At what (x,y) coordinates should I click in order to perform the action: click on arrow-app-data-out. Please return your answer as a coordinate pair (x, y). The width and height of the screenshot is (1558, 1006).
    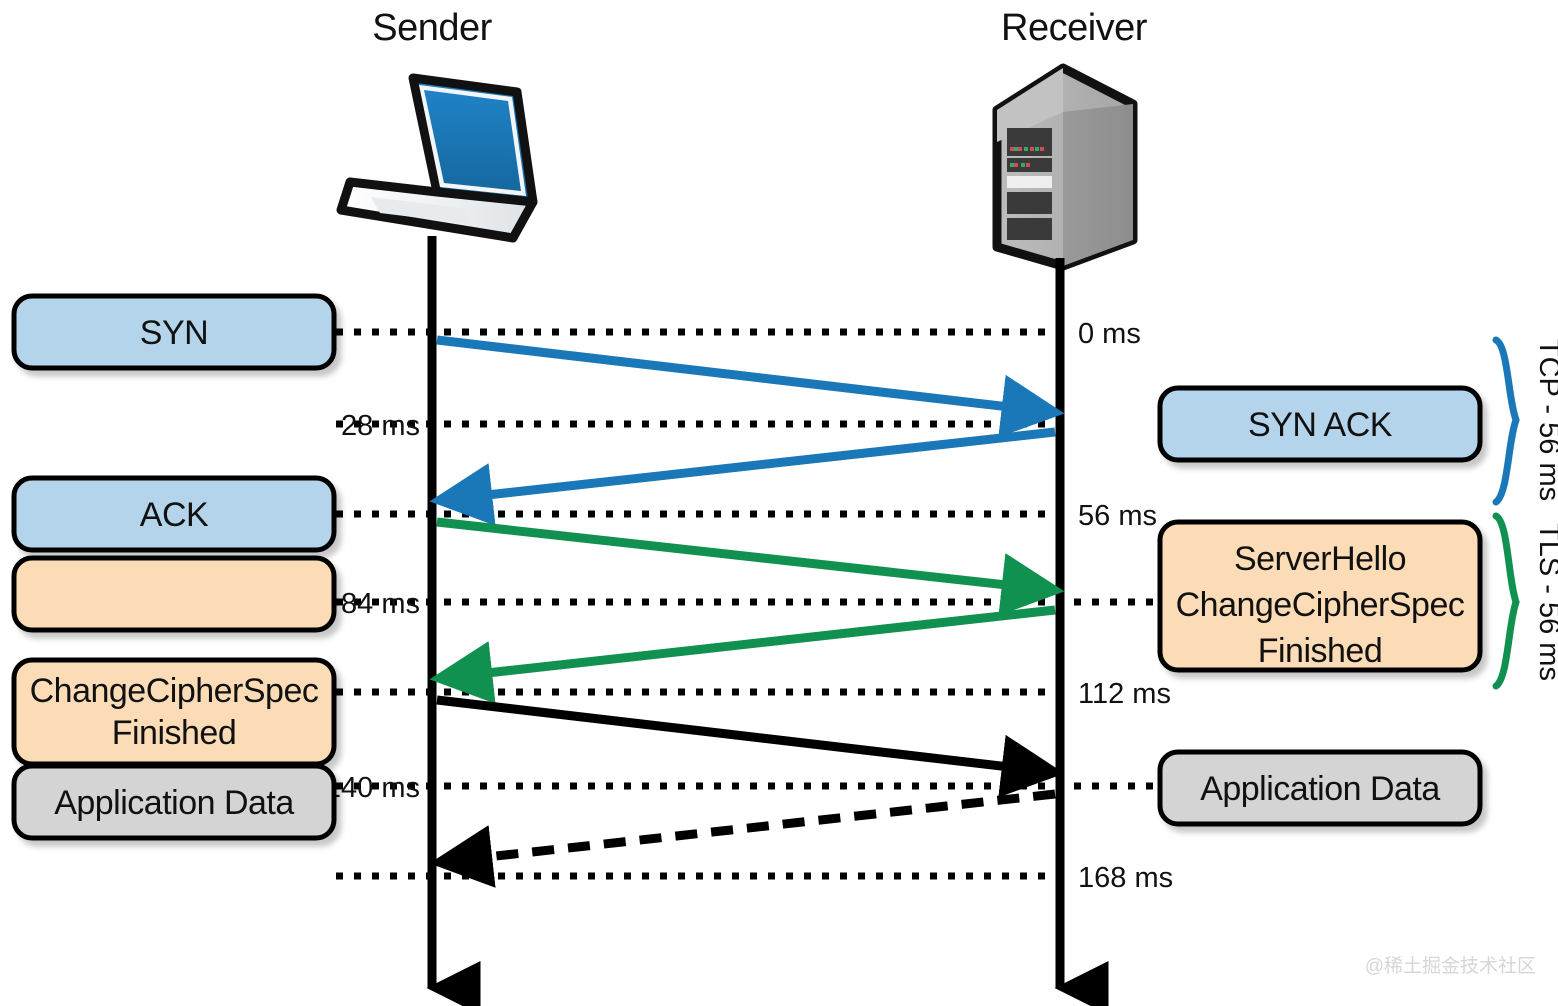
    Looking at the image, I should click on (750, 746).